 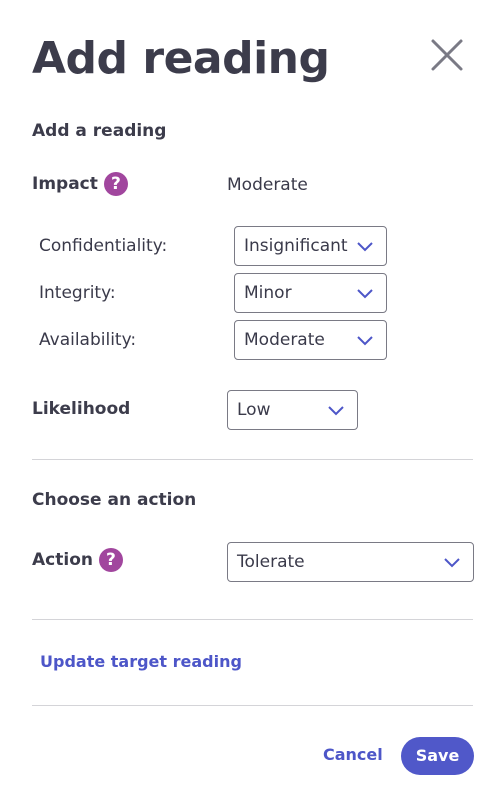 I want to click on likelihood-row-label: Likelihood, so click(x=81, y=409).